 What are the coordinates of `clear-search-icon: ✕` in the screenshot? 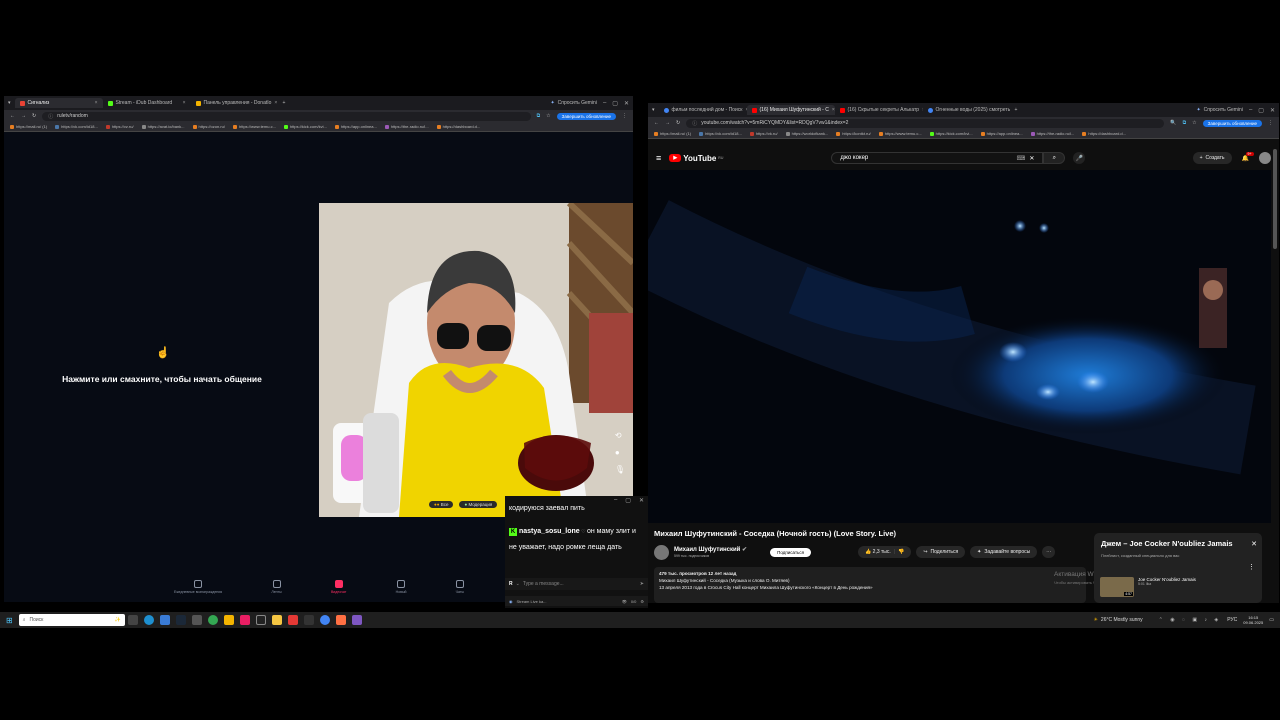 It's located at (1031, 158).